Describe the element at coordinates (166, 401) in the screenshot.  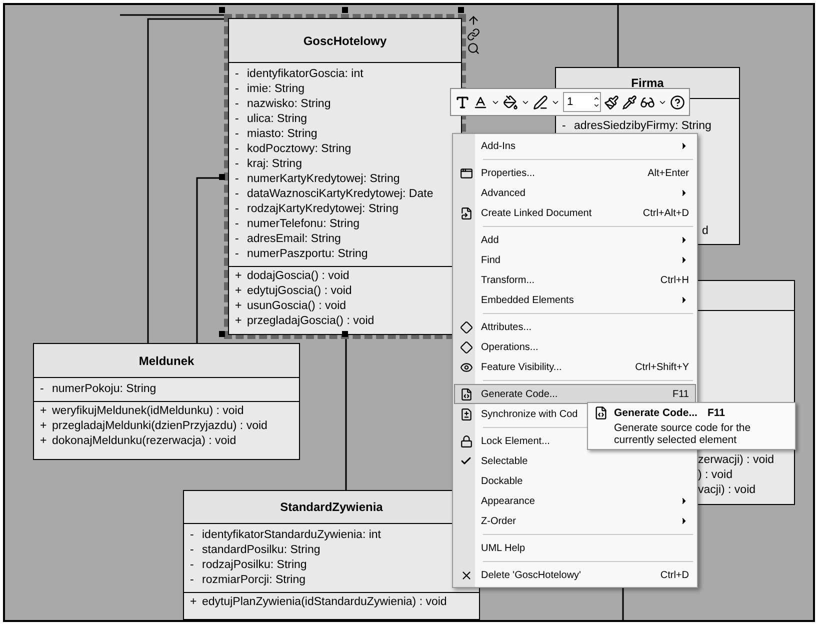
I see `class-box: Meldunek - numerPokoju: String + weryfikujMeldunek(idMeldunku) : void + przegladajMeldunki(dzienPrzyjazdu) : void + dokonajMeldunku(rezerwacja) : void` at that location.